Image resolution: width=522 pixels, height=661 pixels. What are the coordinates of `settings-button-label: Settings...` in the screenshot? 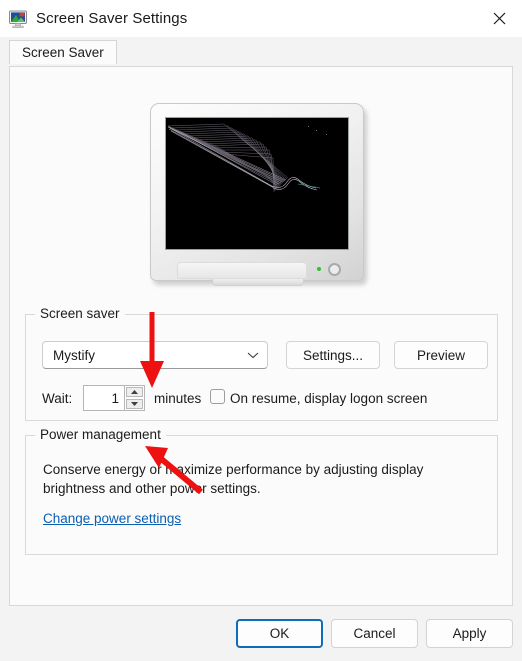 It's located at (333, 355).